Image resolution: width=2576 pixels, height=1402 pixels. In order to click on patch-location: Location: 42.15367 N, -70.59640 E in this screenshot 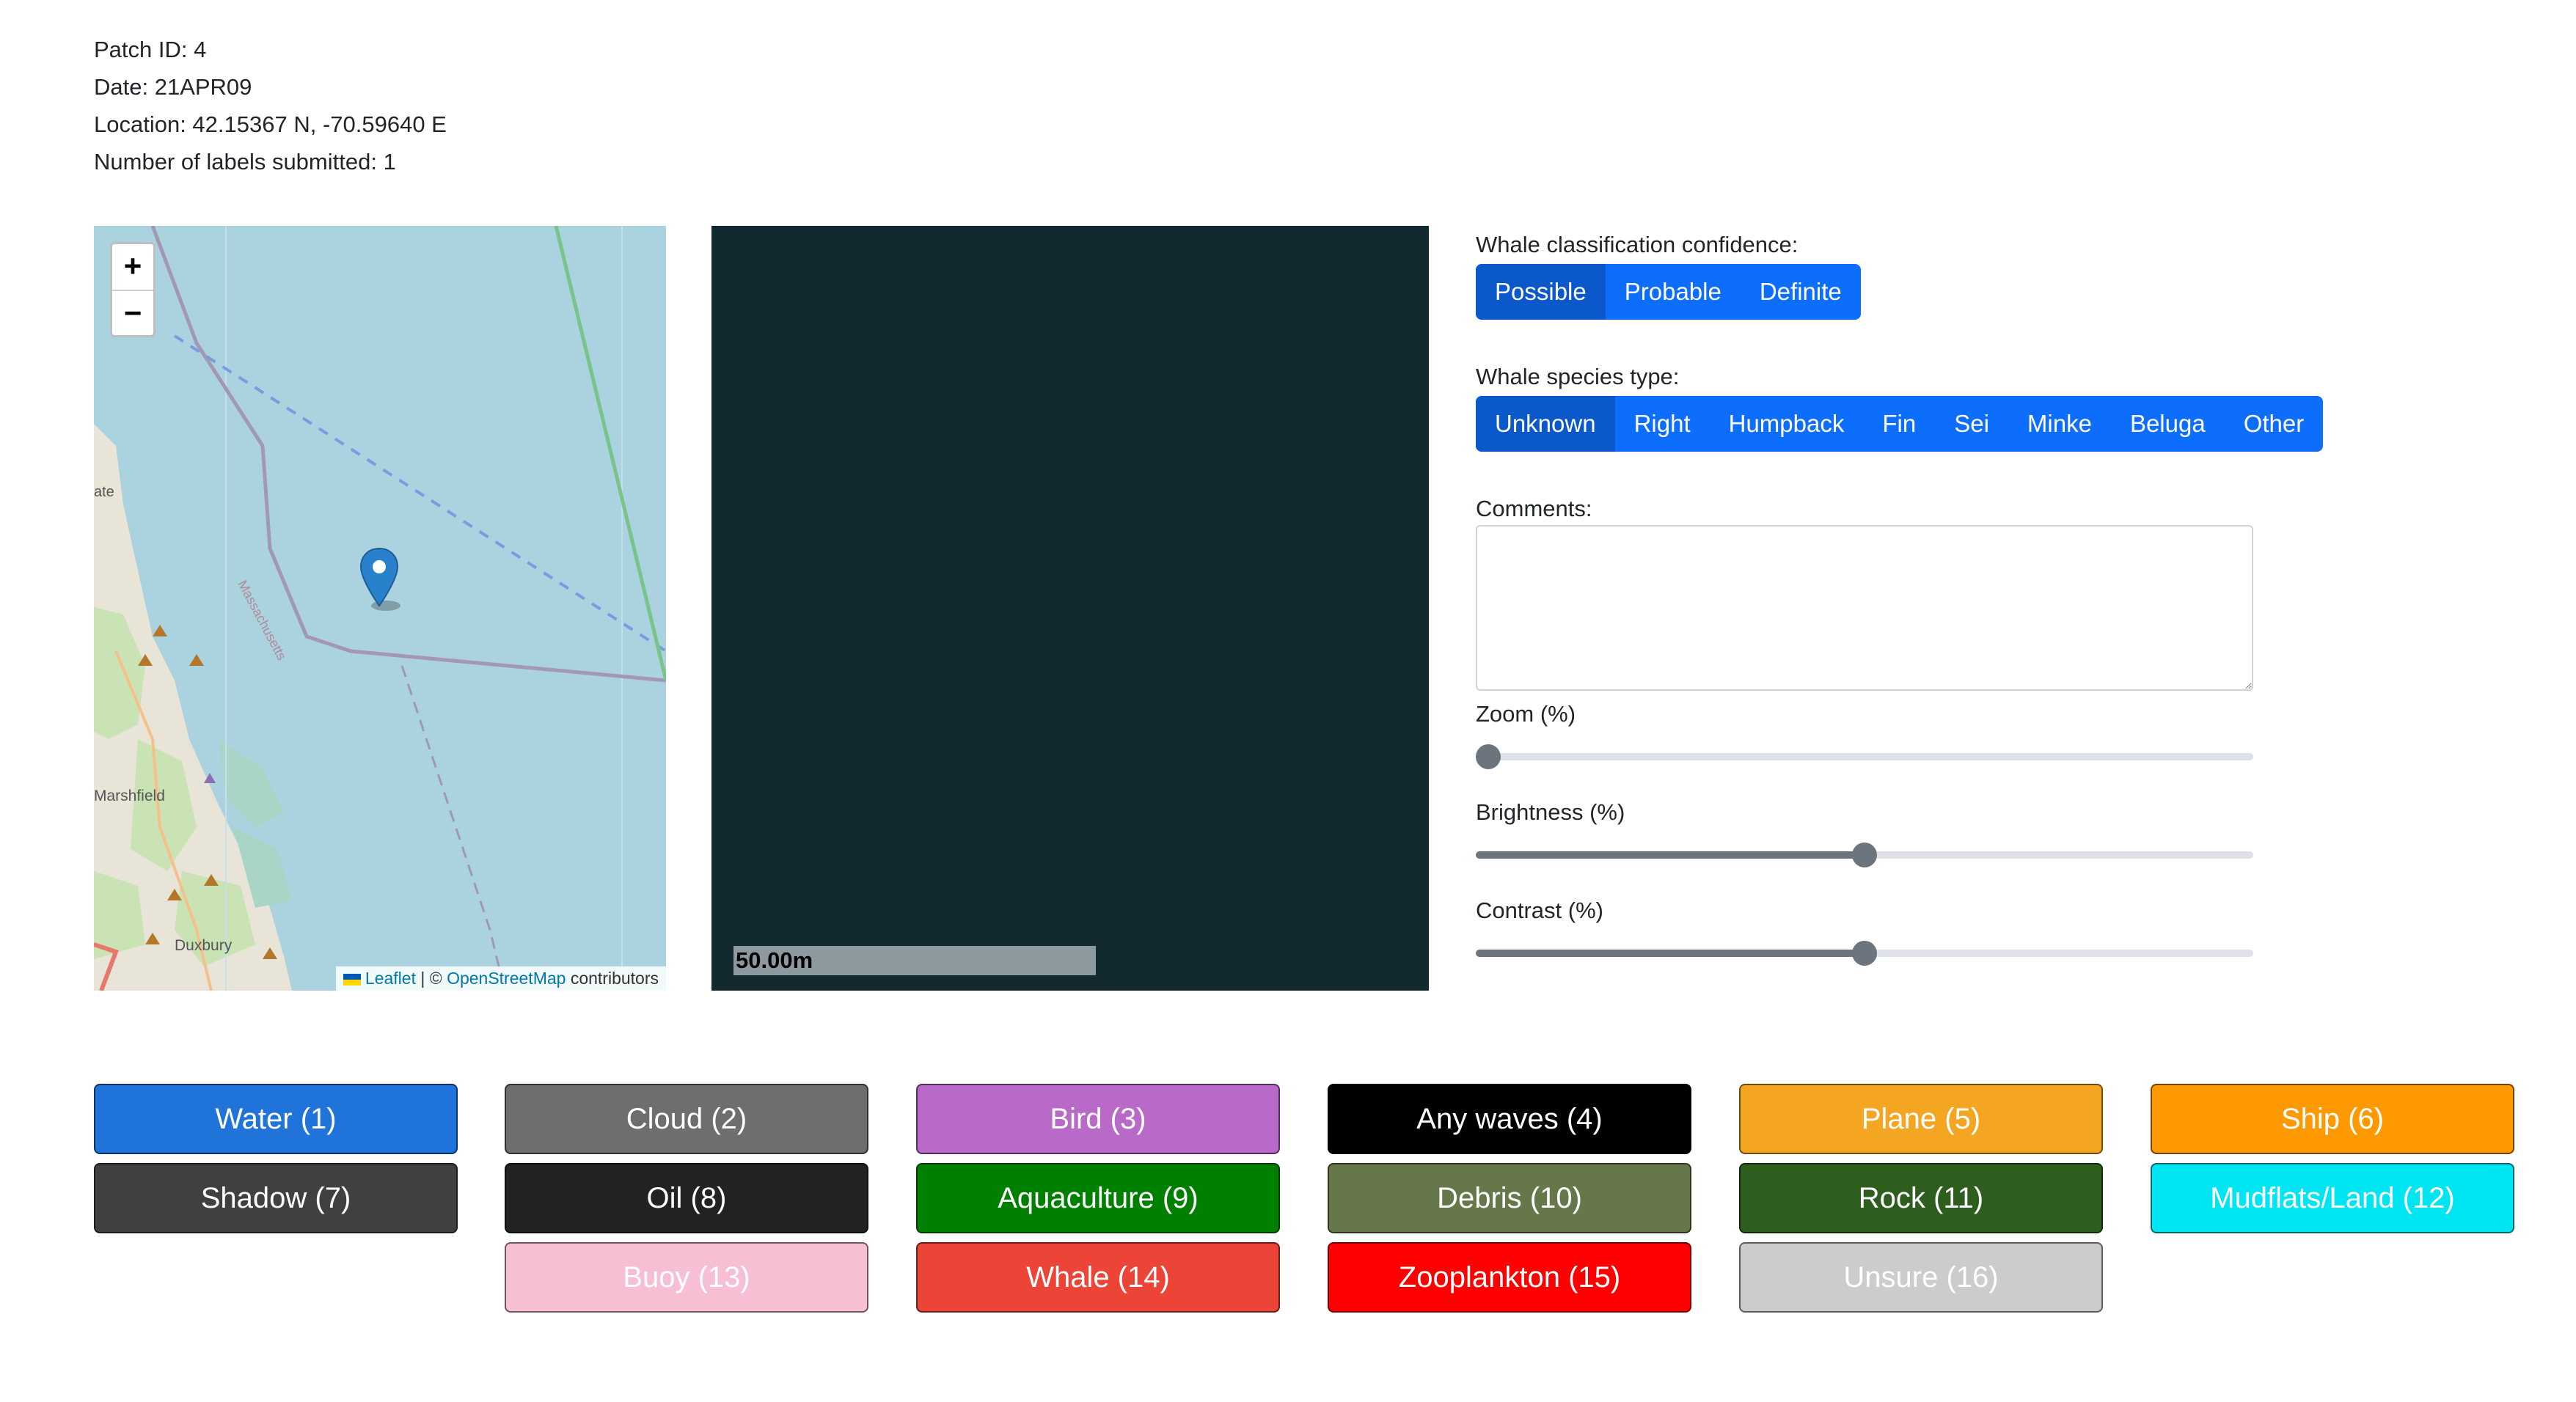, I will do `click(270, 124)`.